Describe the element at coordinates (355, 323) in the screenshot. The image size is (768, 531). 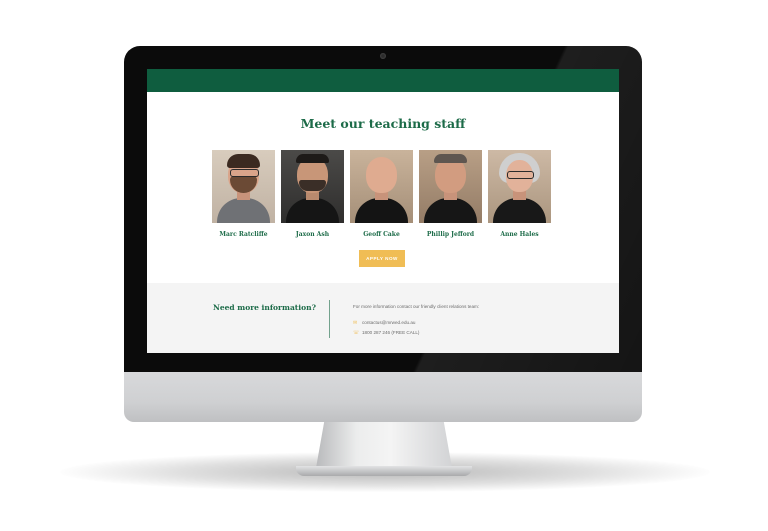
I see `envelope-icon: ✉` at that location.